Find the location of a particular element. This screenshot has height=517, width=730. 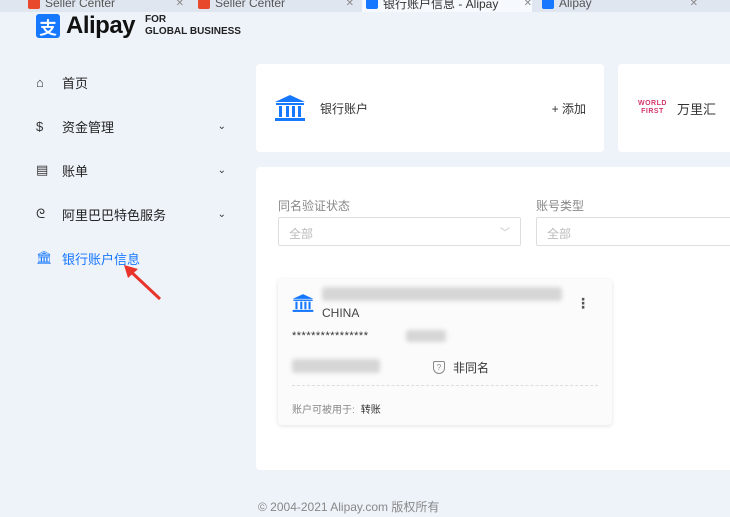

bill-icon: ▤ is located at coordinates (42, 169).